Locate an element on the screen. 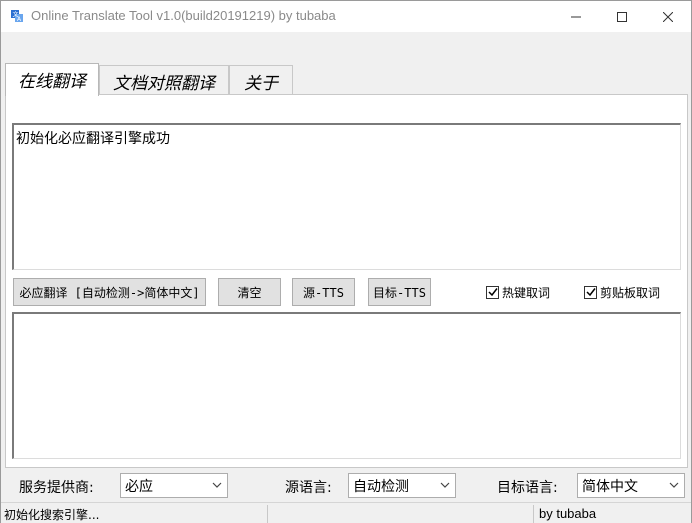 The height and width of the screenshot is (523, 692). provider-select: 必应 is located at coordinates (174, 485).